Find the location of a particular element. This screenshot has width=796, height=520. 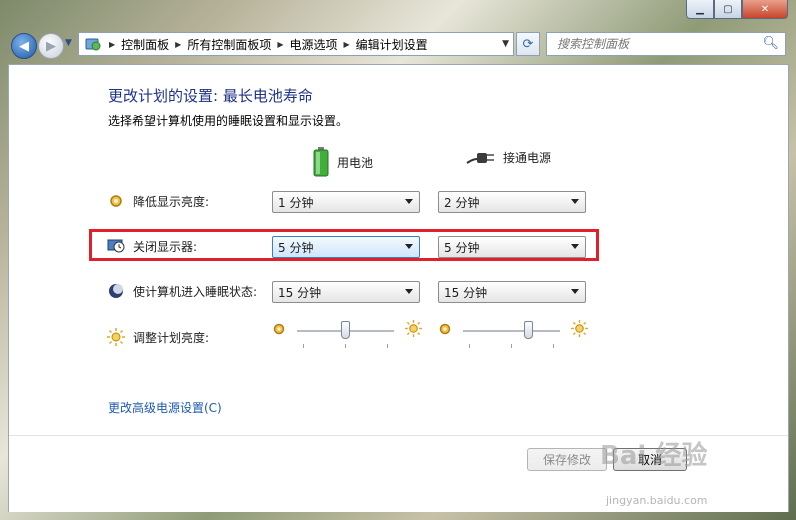

forward-arrow-icon: ▶ is located at coordinates (51, 46).